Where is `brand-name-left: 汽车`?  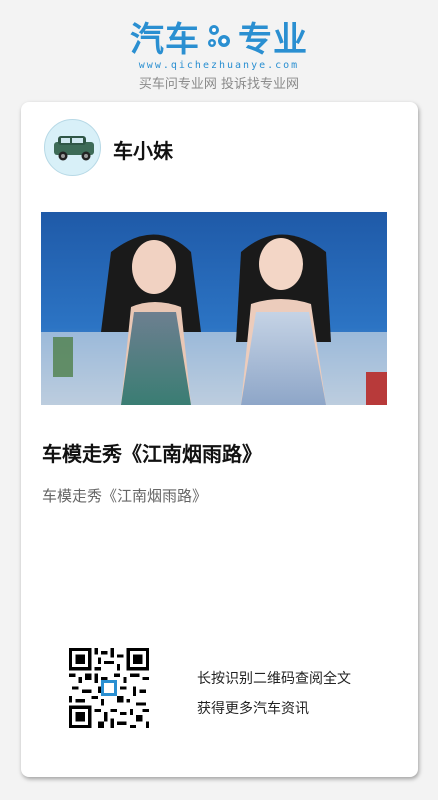
brand-name-left: 汽车 is located at coordinates (165, 39).